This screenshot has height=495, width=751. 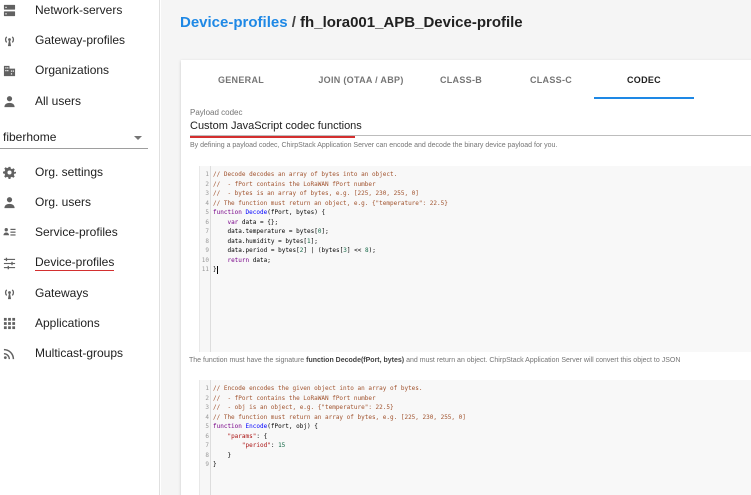 I want to click on sidebar-item-network-servers: Network-servers, so click(x=80, y=11).